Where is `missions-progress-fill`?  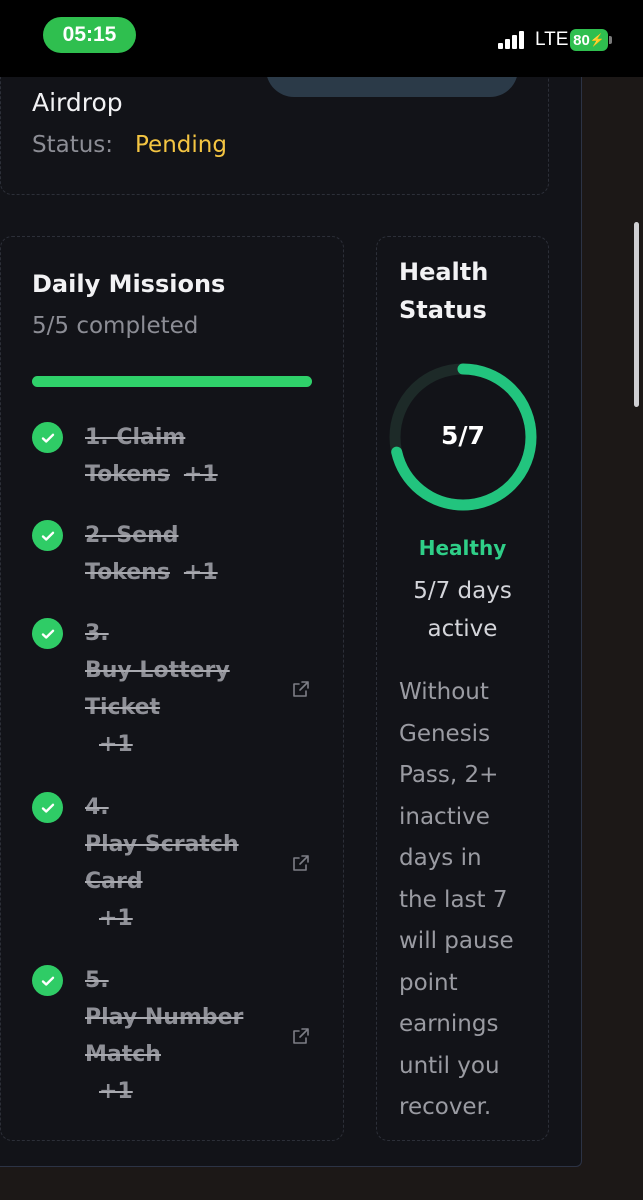 missions-progress-fill is located at coordinates (172, 381).